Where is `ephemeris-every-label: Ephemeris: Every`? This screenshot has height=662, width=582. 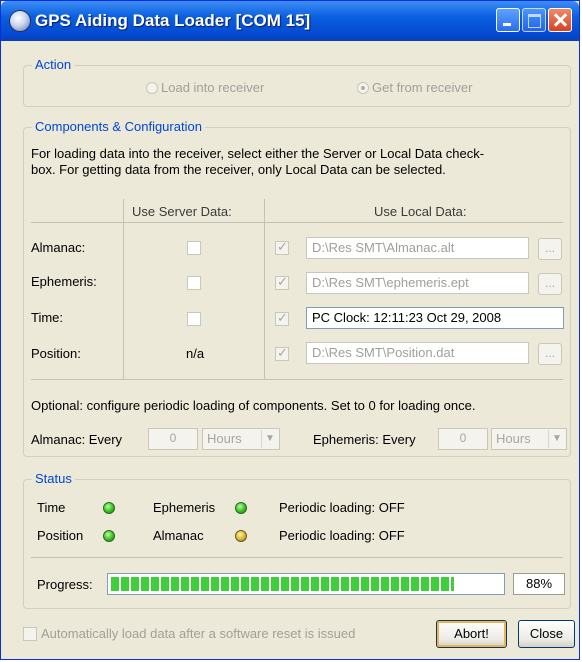 ephemeris-every-label: Ephemeris: Every is located at coordinates (364, 439).